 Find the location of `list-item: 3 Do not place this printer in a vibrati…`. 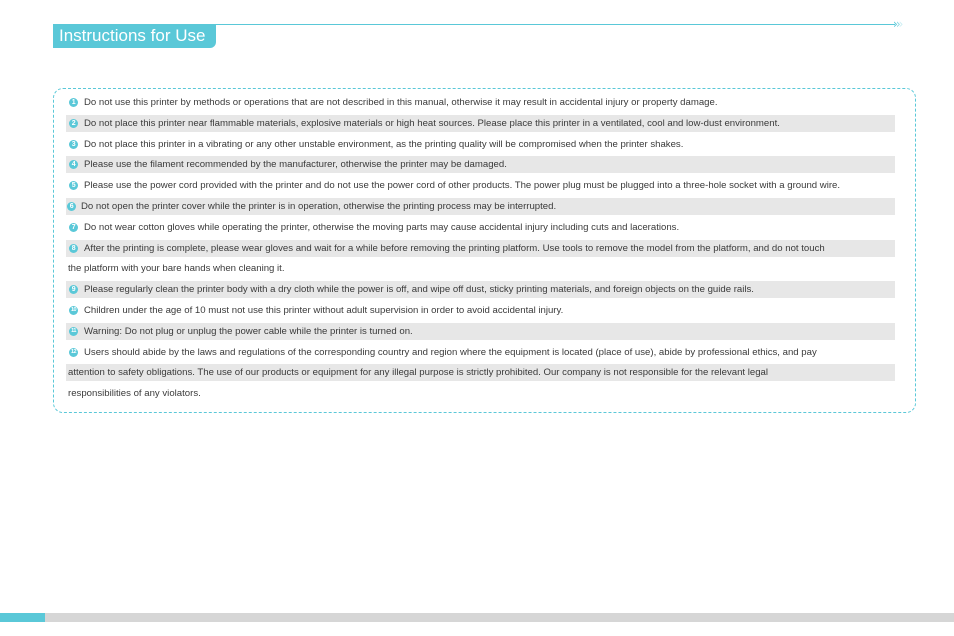

list-item: 3 Do not place this printer in a vibrati… is located at coordinates (480, 144).